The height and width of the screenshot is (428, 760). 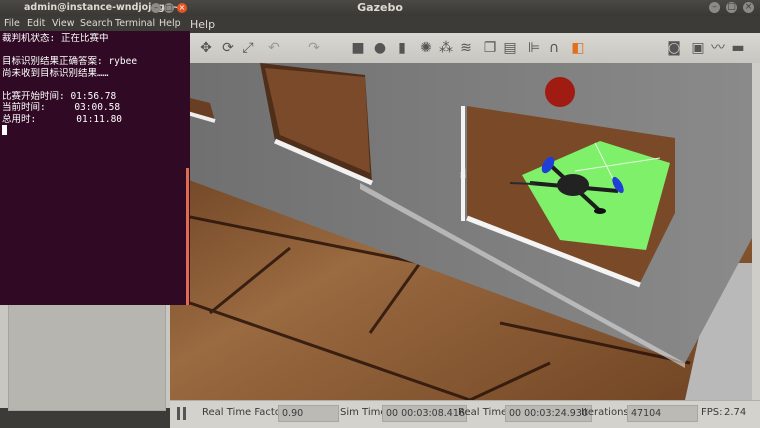 I want to click on terminal-line: 总用时: 01:11.80, so click(x=62, y=119).